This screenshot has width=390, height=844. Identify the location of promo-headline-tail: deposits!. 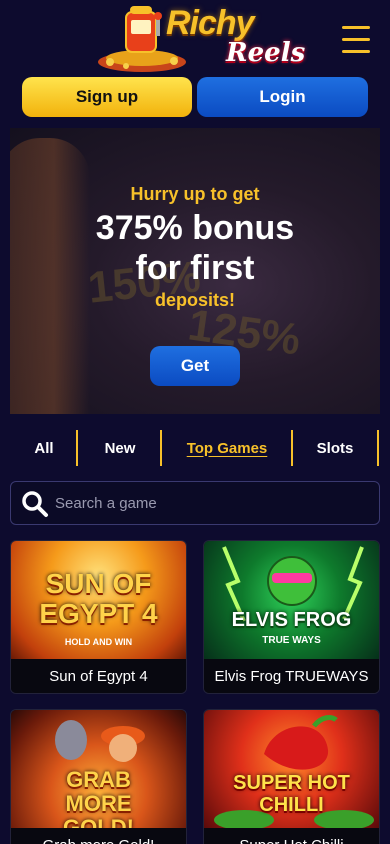
(194, 300).